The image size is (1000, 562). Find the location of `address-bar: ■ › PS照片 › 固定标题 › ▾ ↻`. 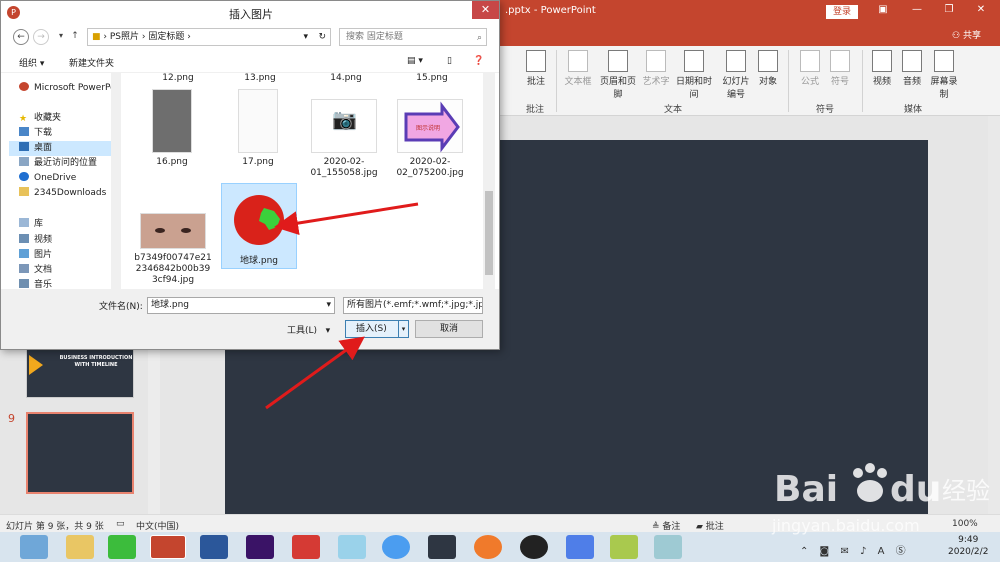

address-bar: ■ › PS照片 › 固定标题 › ▾ ↻ is located at coordinates (209, 37).